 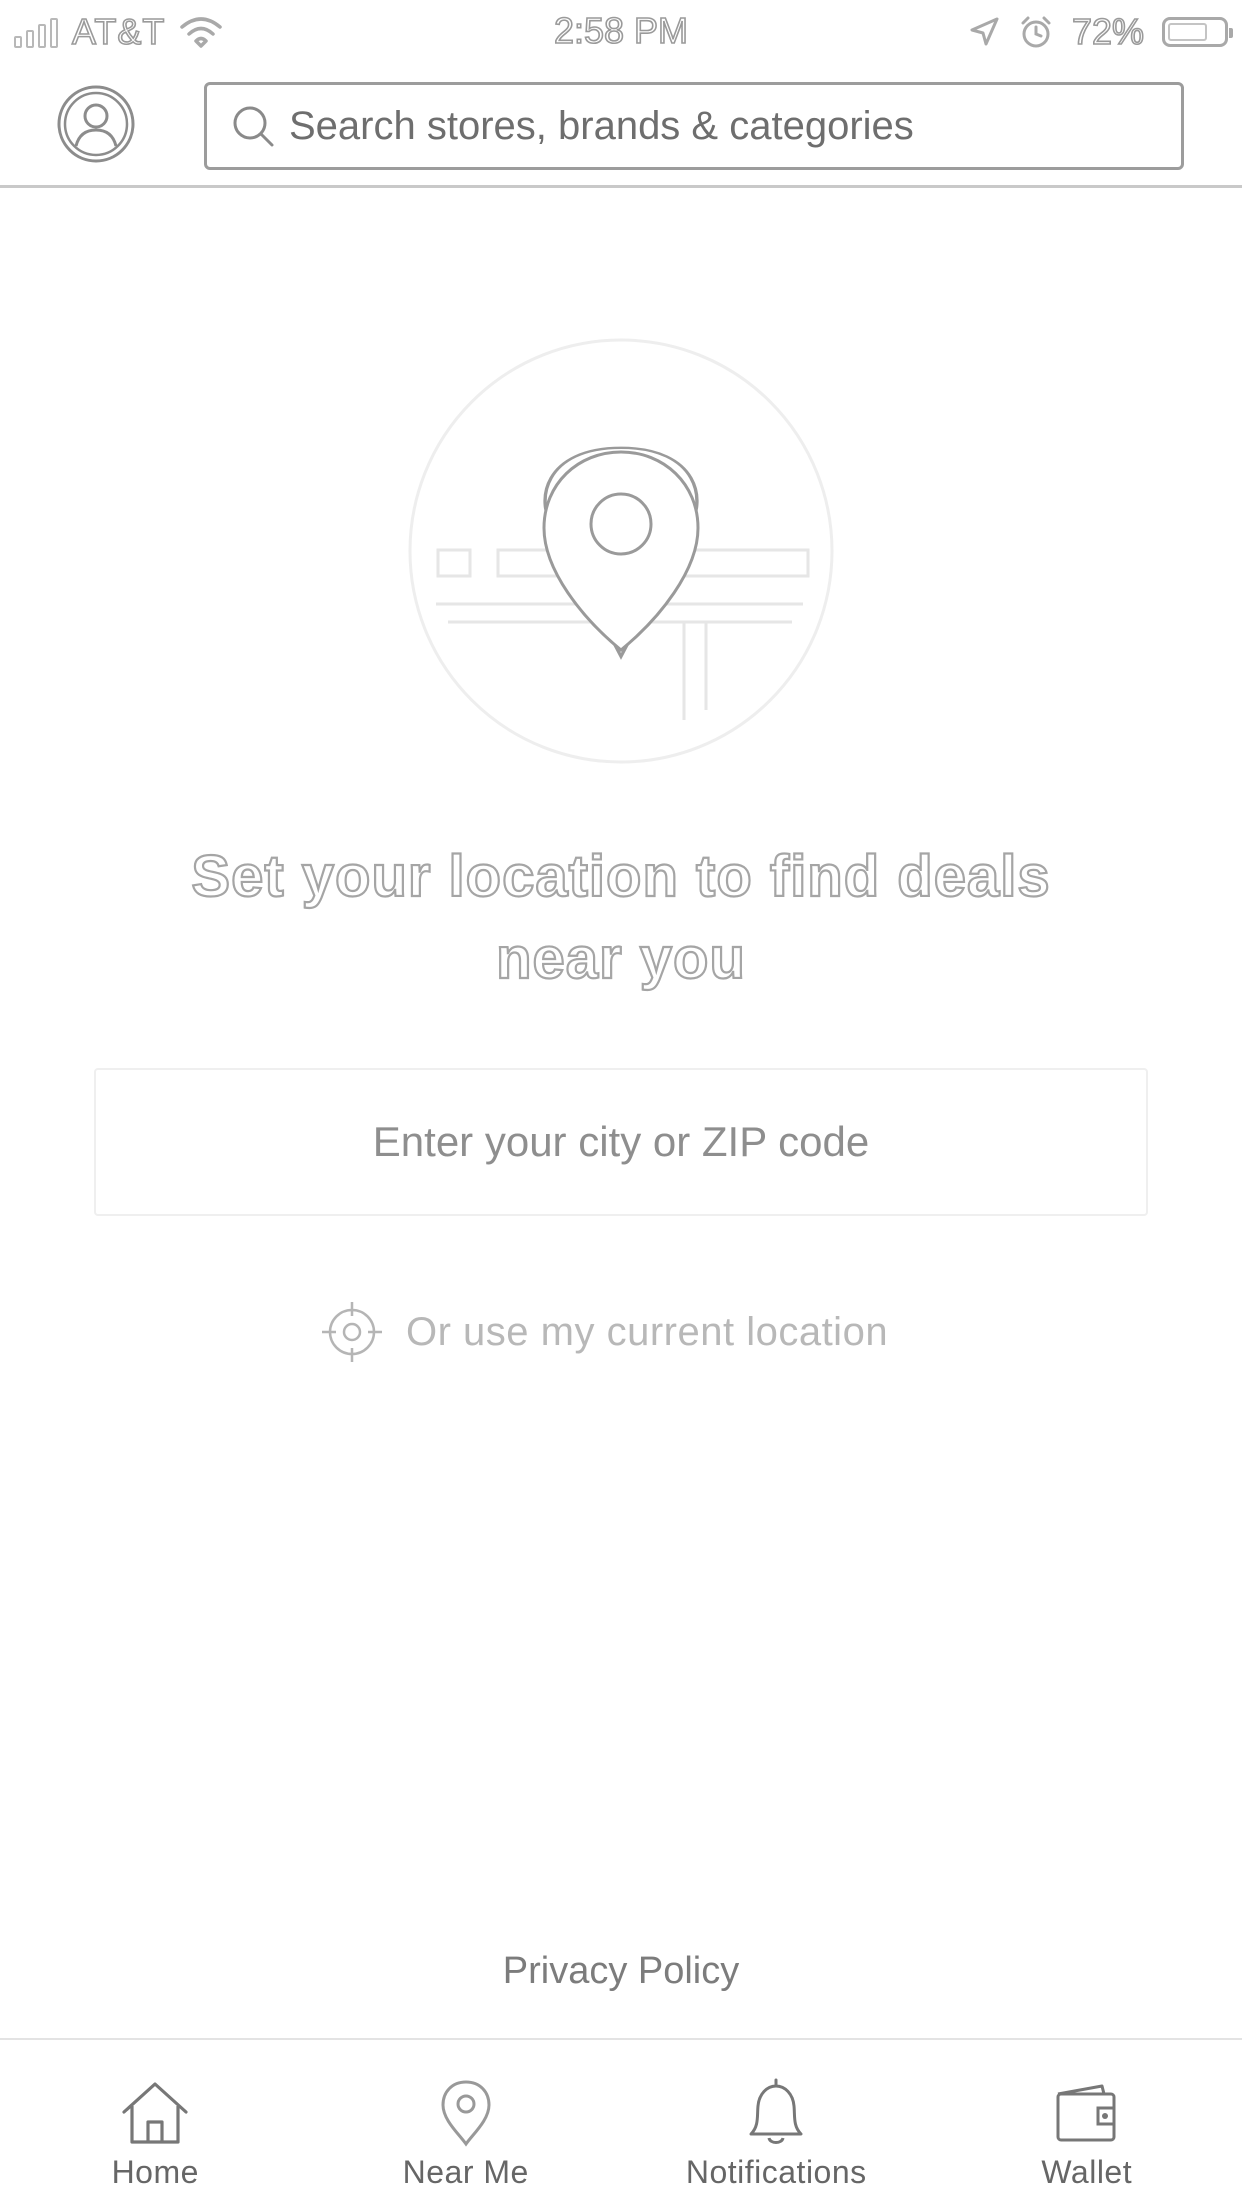 I want to click on bottom-tab-bar: Home Near Me Notifications Wallet, so click(x=621, y=2123).